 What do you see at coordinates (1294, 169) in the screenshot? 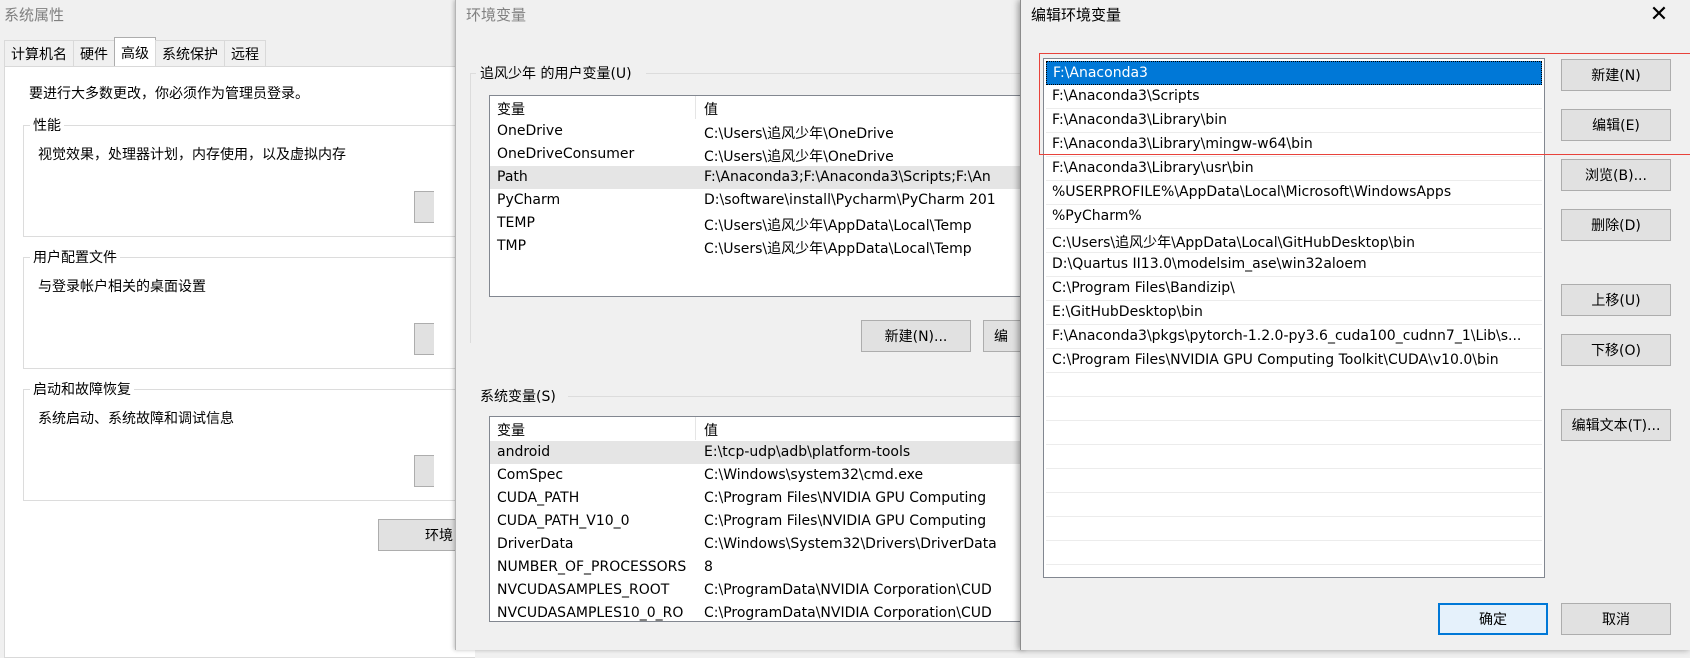
I see `list-item: F:\Anaconda3\Library\usr\bin` at bounding box center [1294, 169].